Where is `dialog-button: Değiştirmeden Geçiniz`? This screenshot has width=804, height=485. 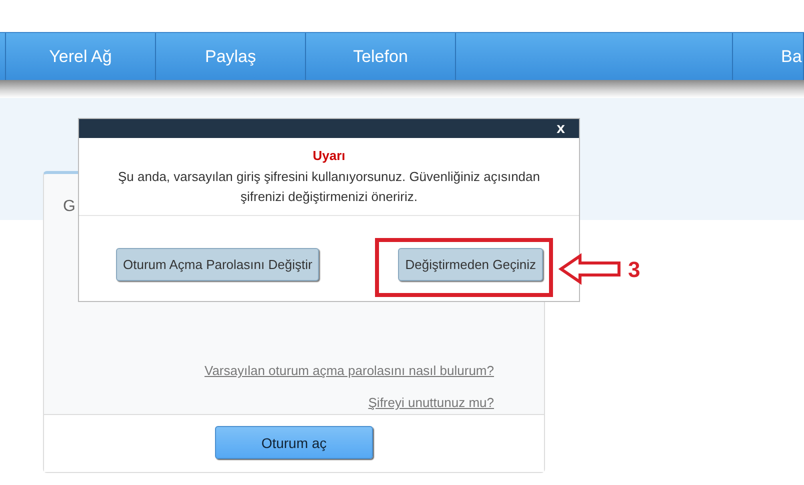
dialog-button: Değiştirmeden Geçiniz is located at coordinates (470, 264).